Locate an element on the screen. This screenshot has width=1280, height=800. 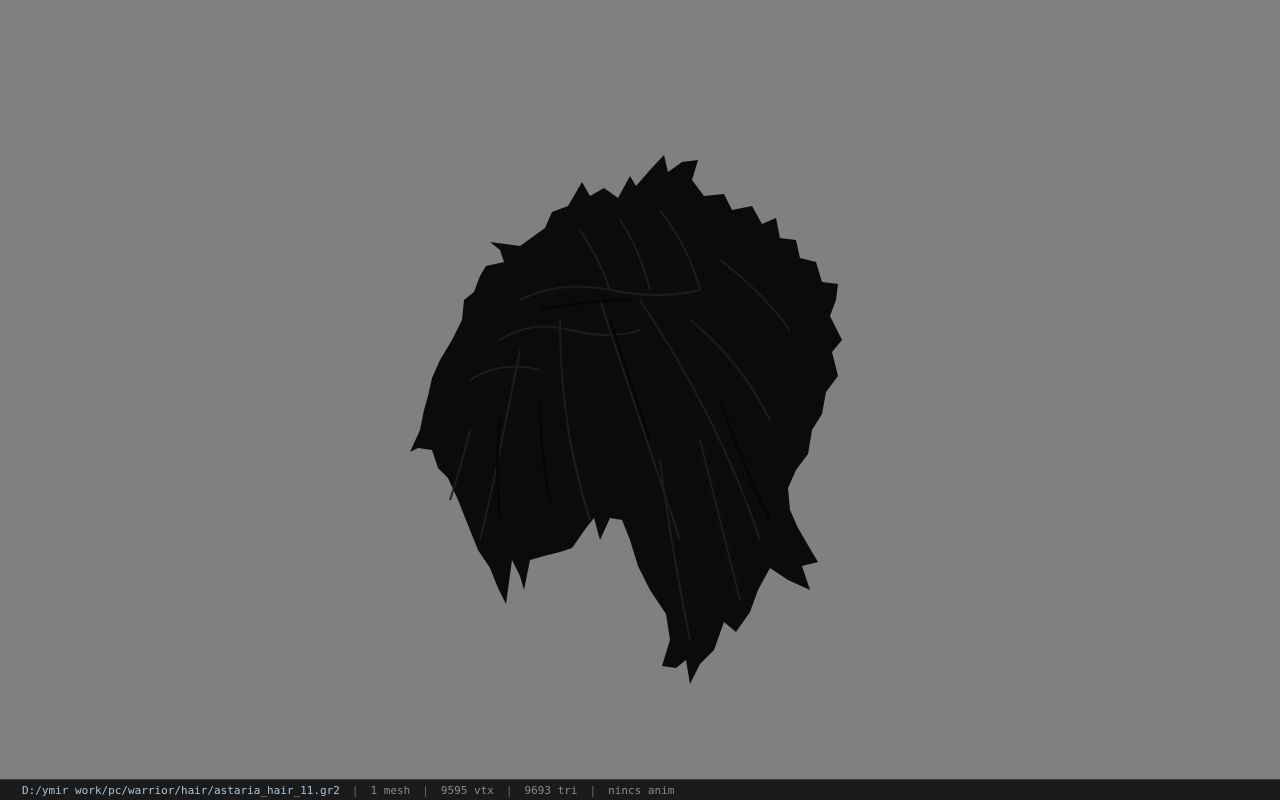
vertex-count: 9595 vtx is located at coordinates (467, 790).